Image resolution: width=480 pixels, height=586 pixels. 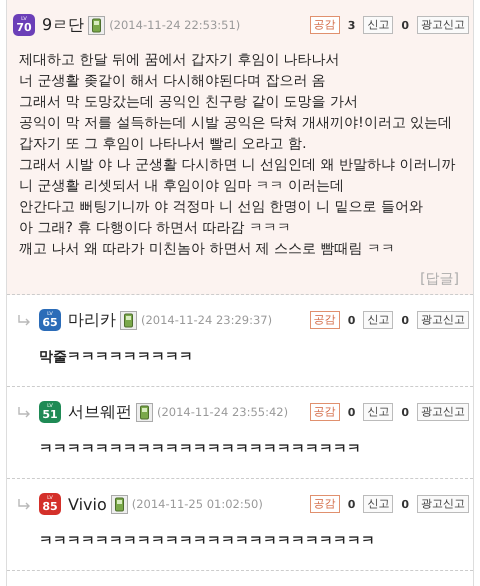 I want to click on author-name: 9ㄹ단, so click(x=63, y=25).